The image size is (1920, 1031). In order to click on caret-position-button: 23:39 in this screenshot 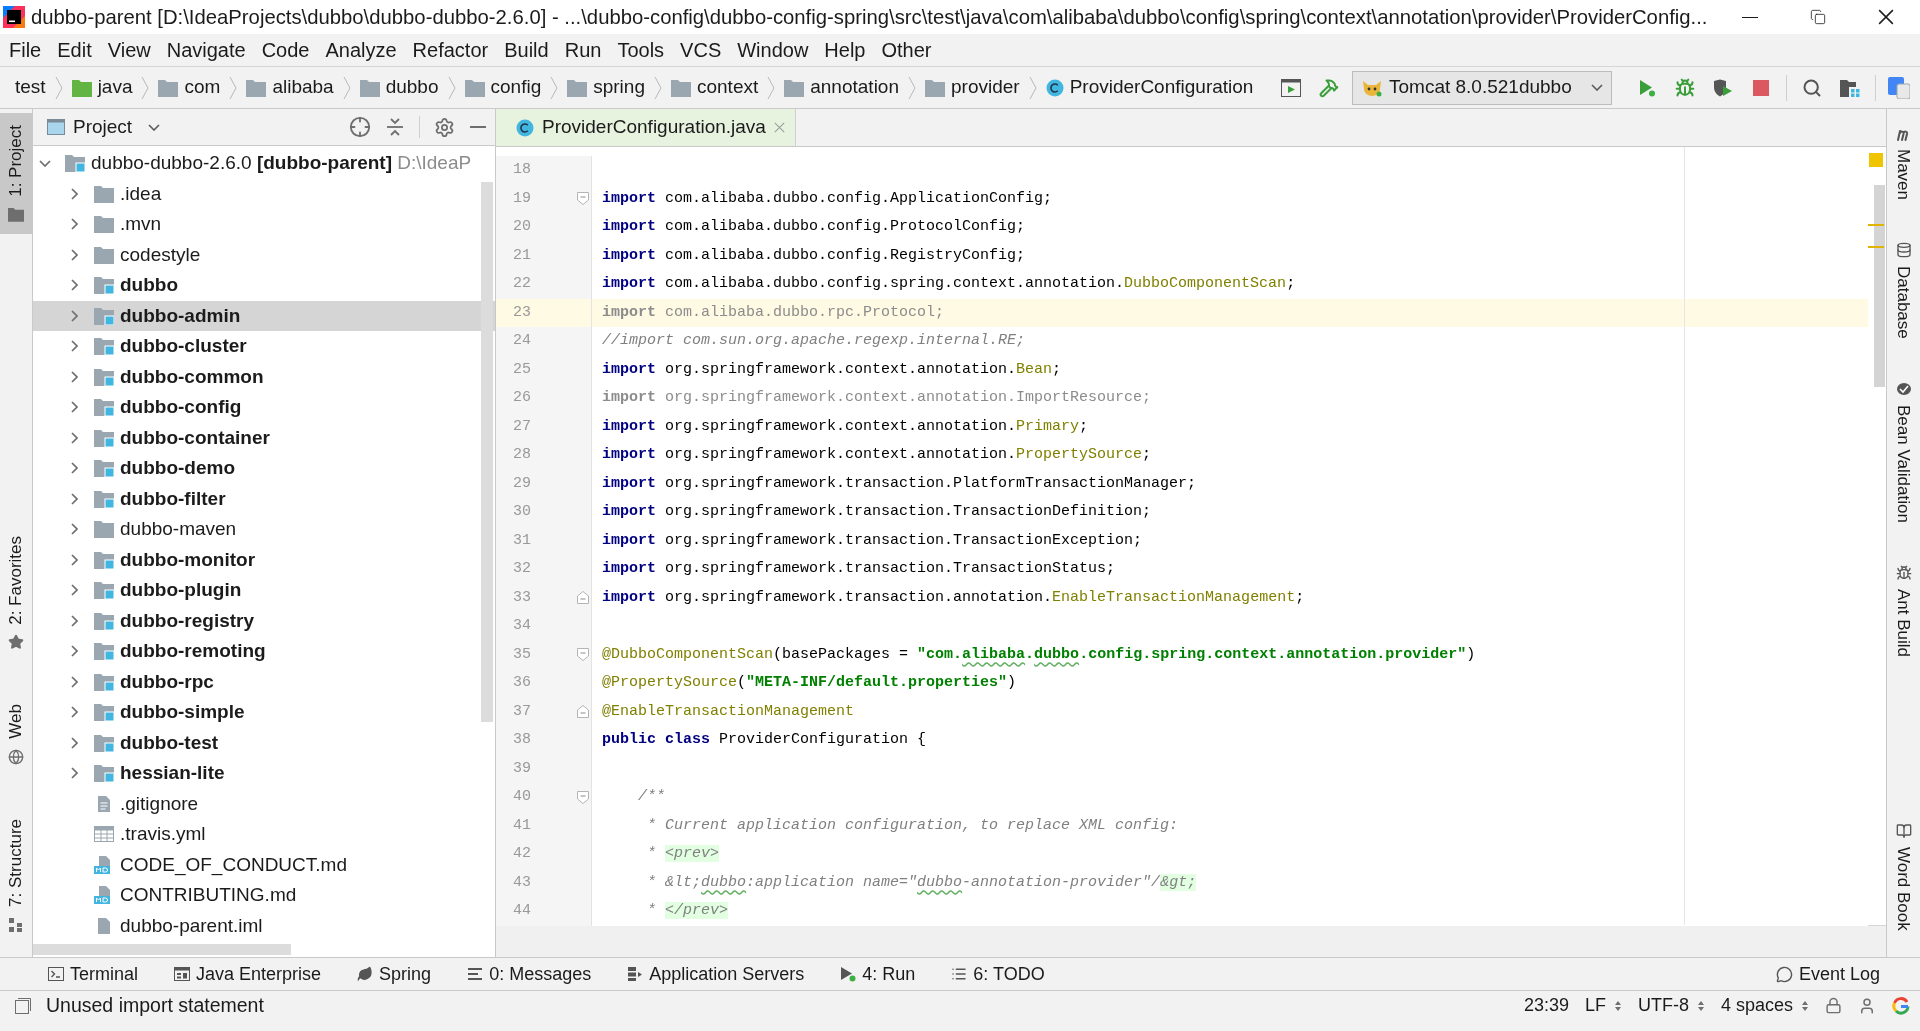, I will do `click(1546, 1005)`.